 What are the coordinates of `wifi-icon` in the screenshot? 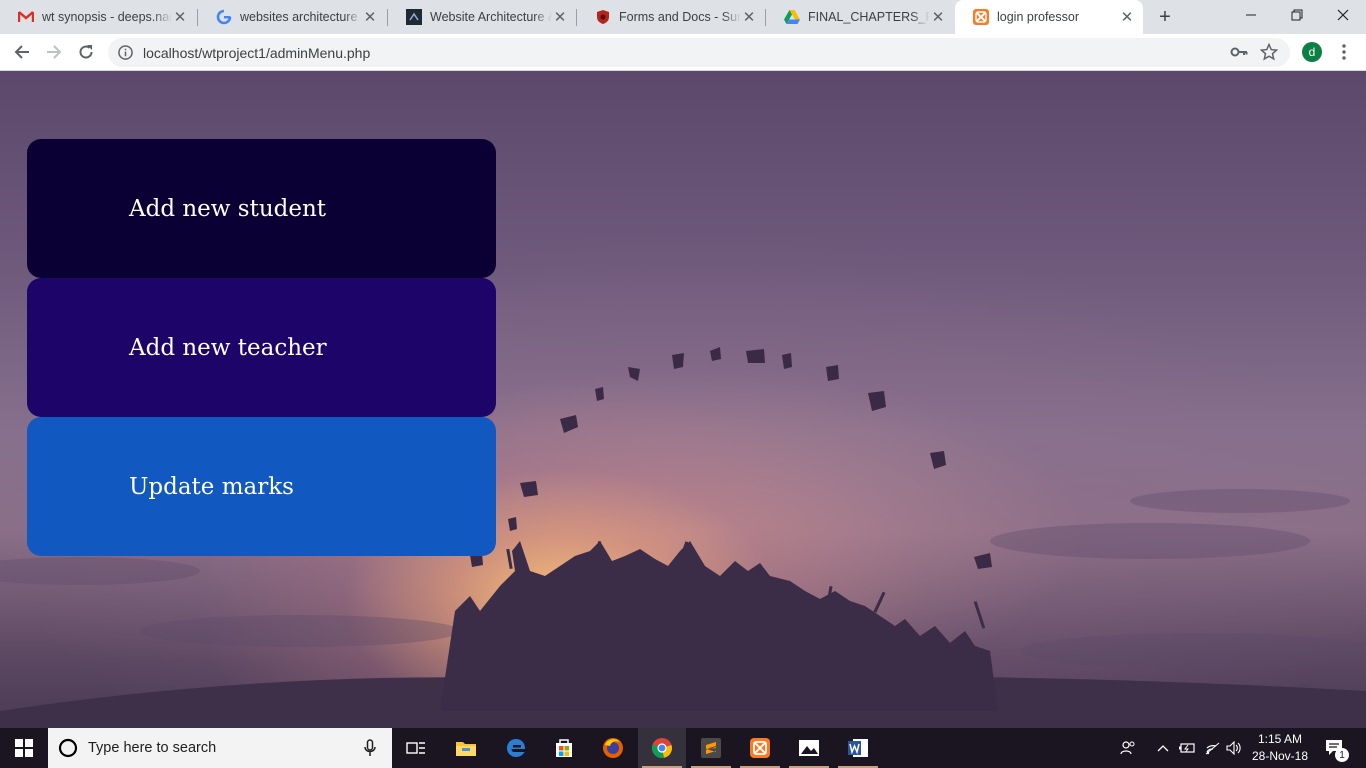 It's located at (1212, 748).